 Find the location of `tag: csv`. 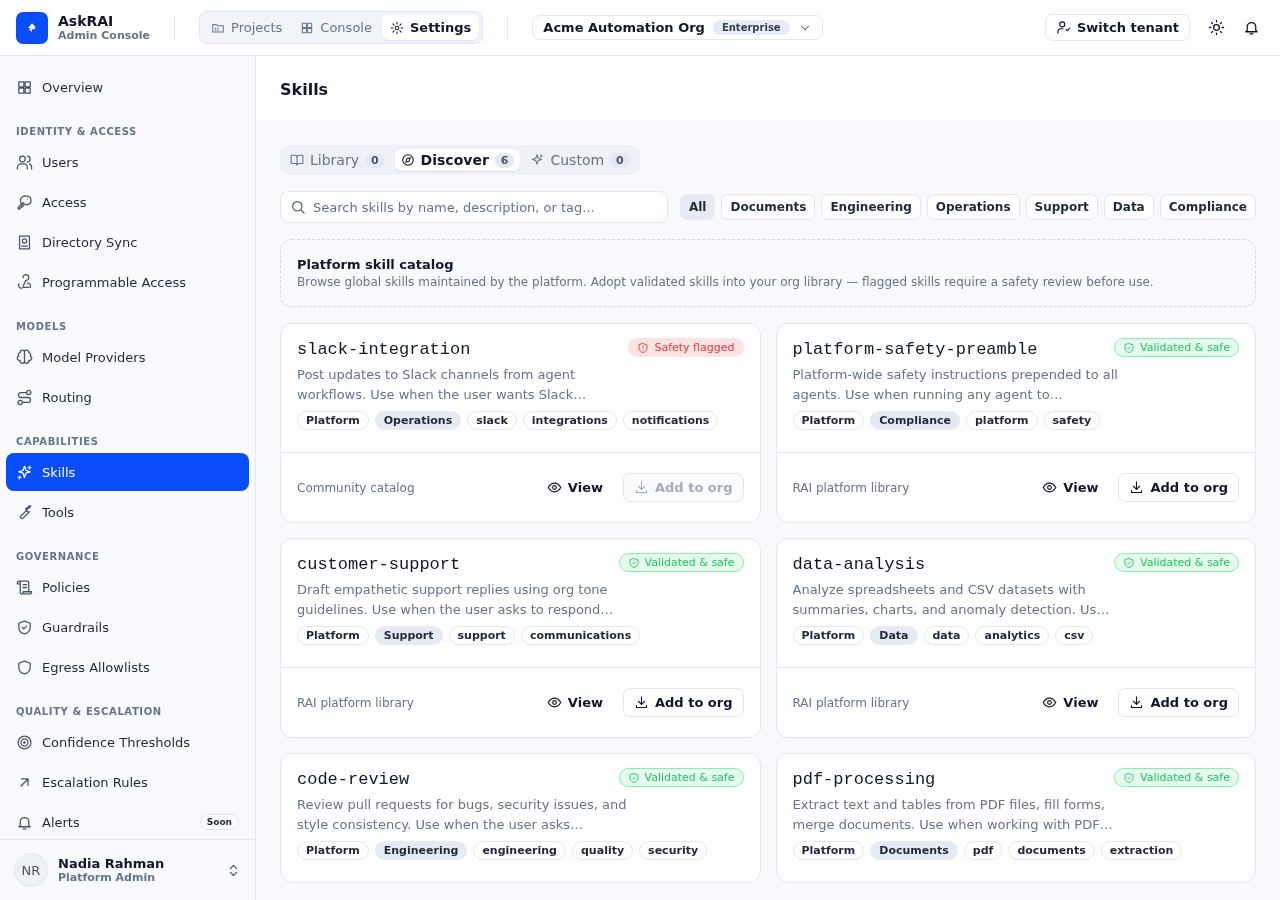

tag: csv is located at coordinates (1074, 635).